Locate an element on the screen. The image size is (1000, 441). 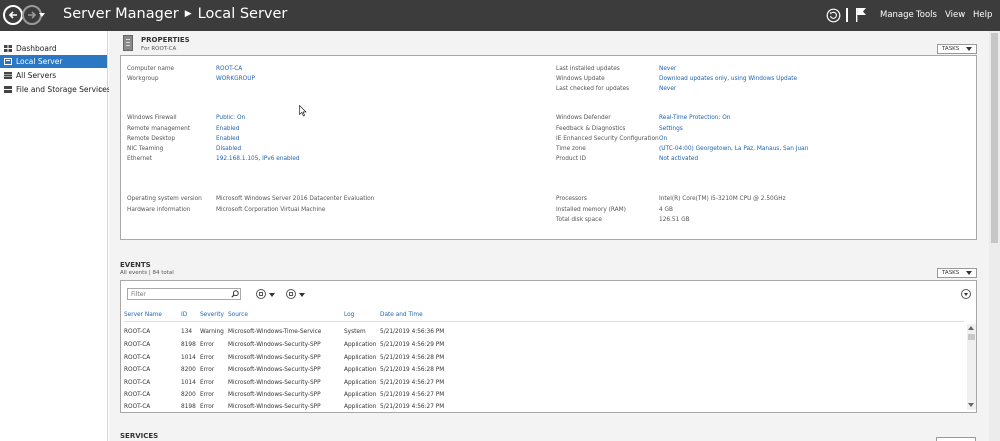
back-arrow-icon is located at coordinates (13, 15).